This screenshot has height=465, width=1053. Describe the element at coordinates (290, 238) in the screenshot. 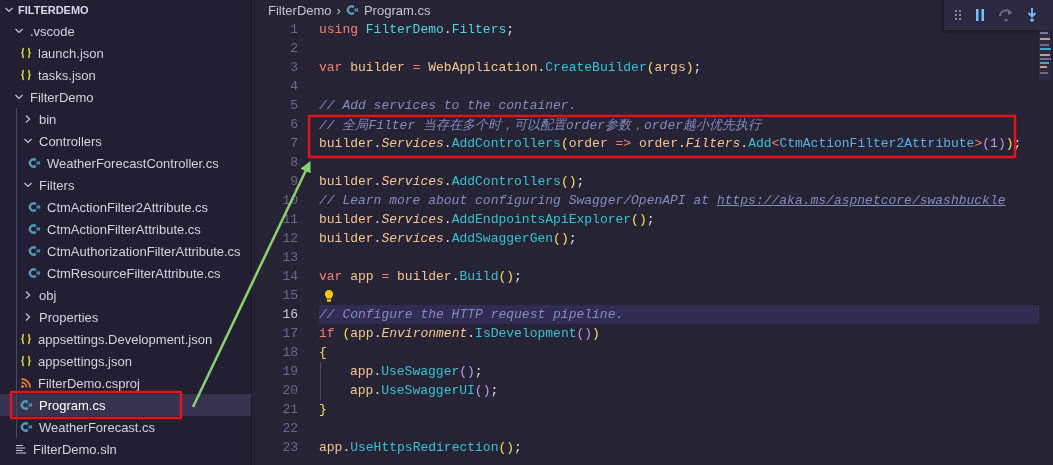

I see `line-number: 12` at that location.